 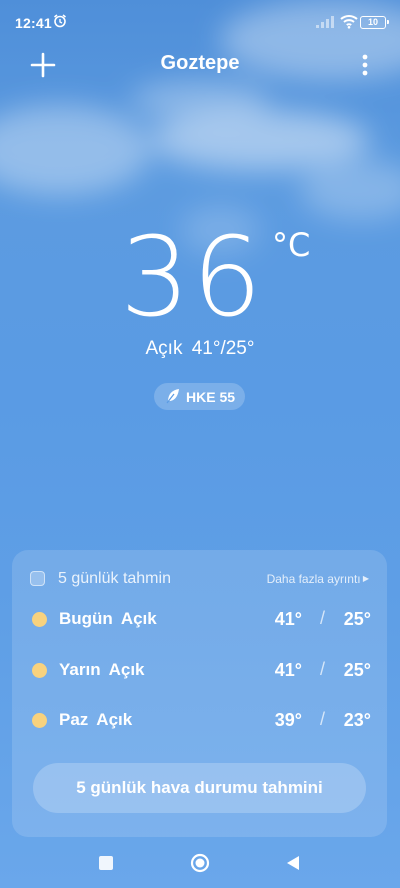 I want to click on calendar-icon, so click(x=37, y=578).